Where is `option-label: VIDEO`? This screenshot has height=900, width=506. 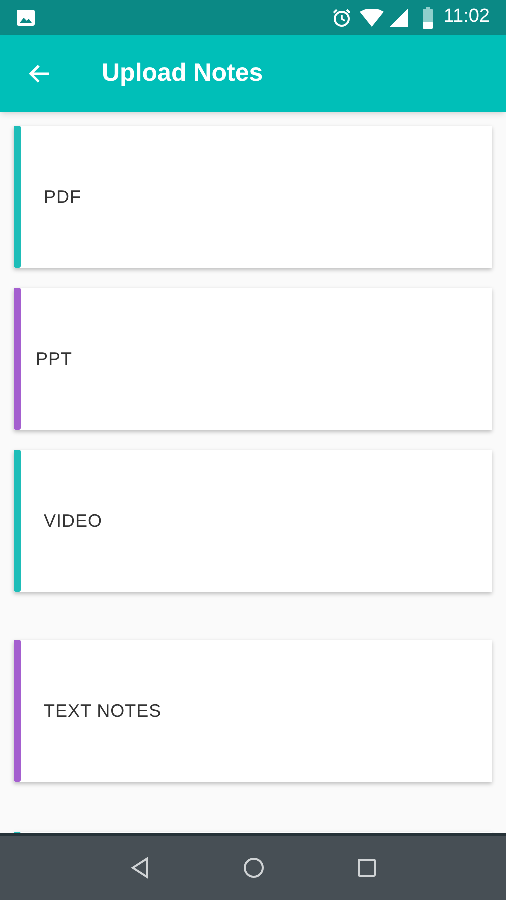 option-label: VIDEO is located at coordinates (73, 521).